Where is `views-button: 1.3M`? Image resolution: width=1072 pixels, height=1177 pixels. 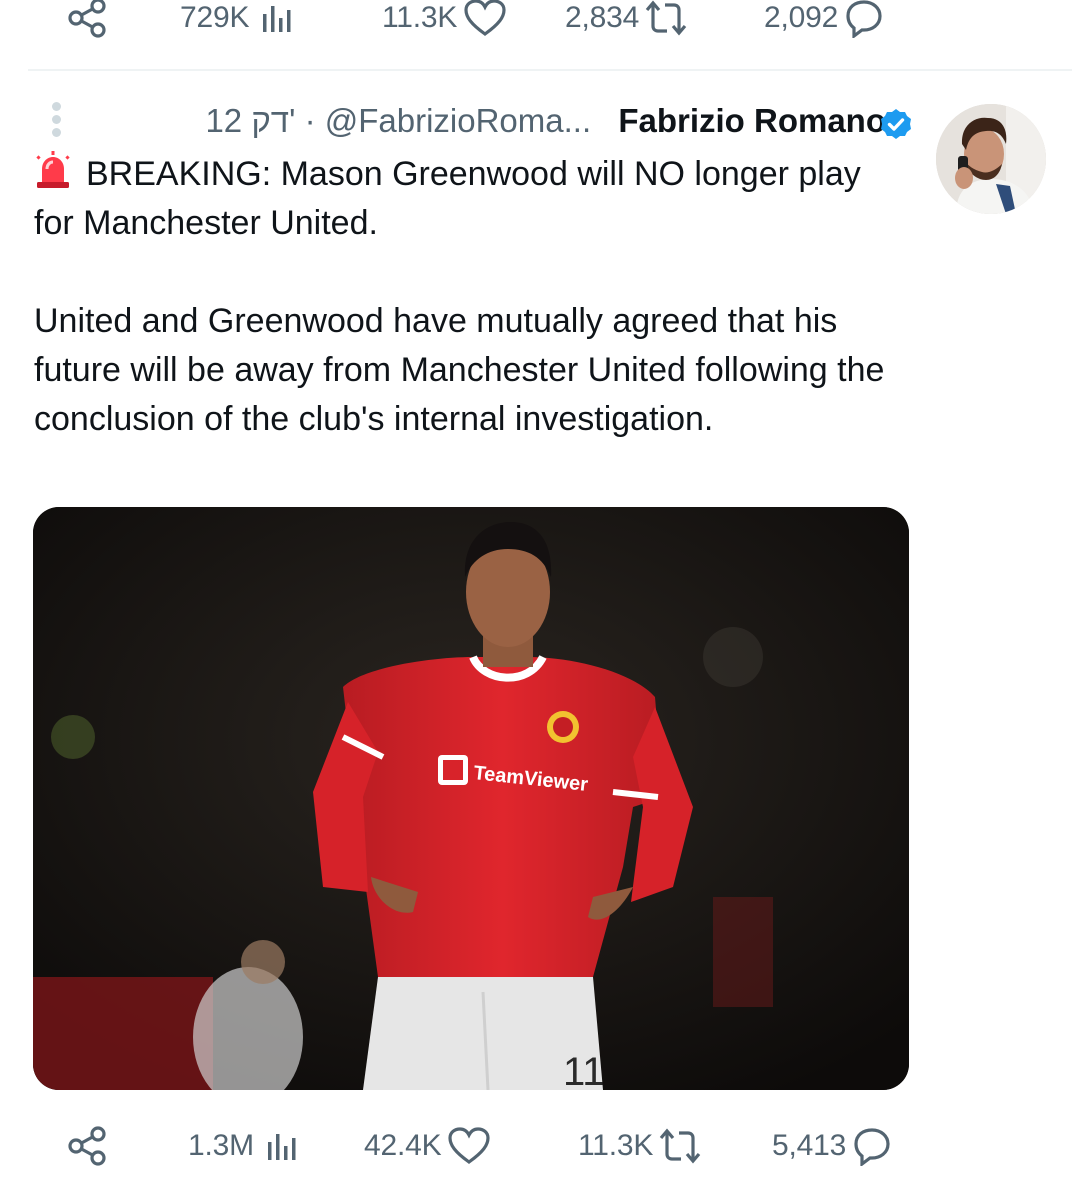
views-button: 1.3M is located at coordinates (246, 1146).